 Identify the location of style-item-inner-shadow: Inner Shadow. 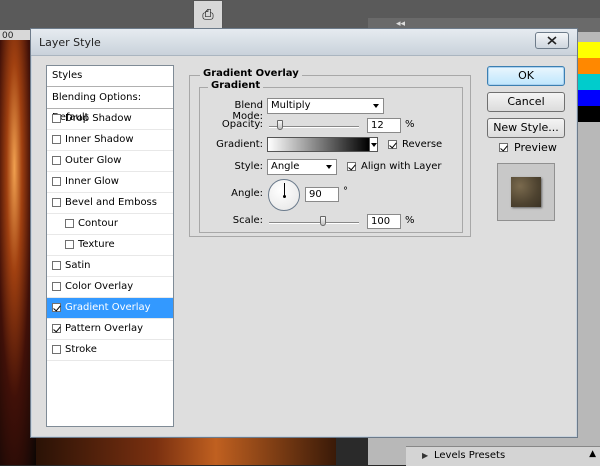
(110, 140).